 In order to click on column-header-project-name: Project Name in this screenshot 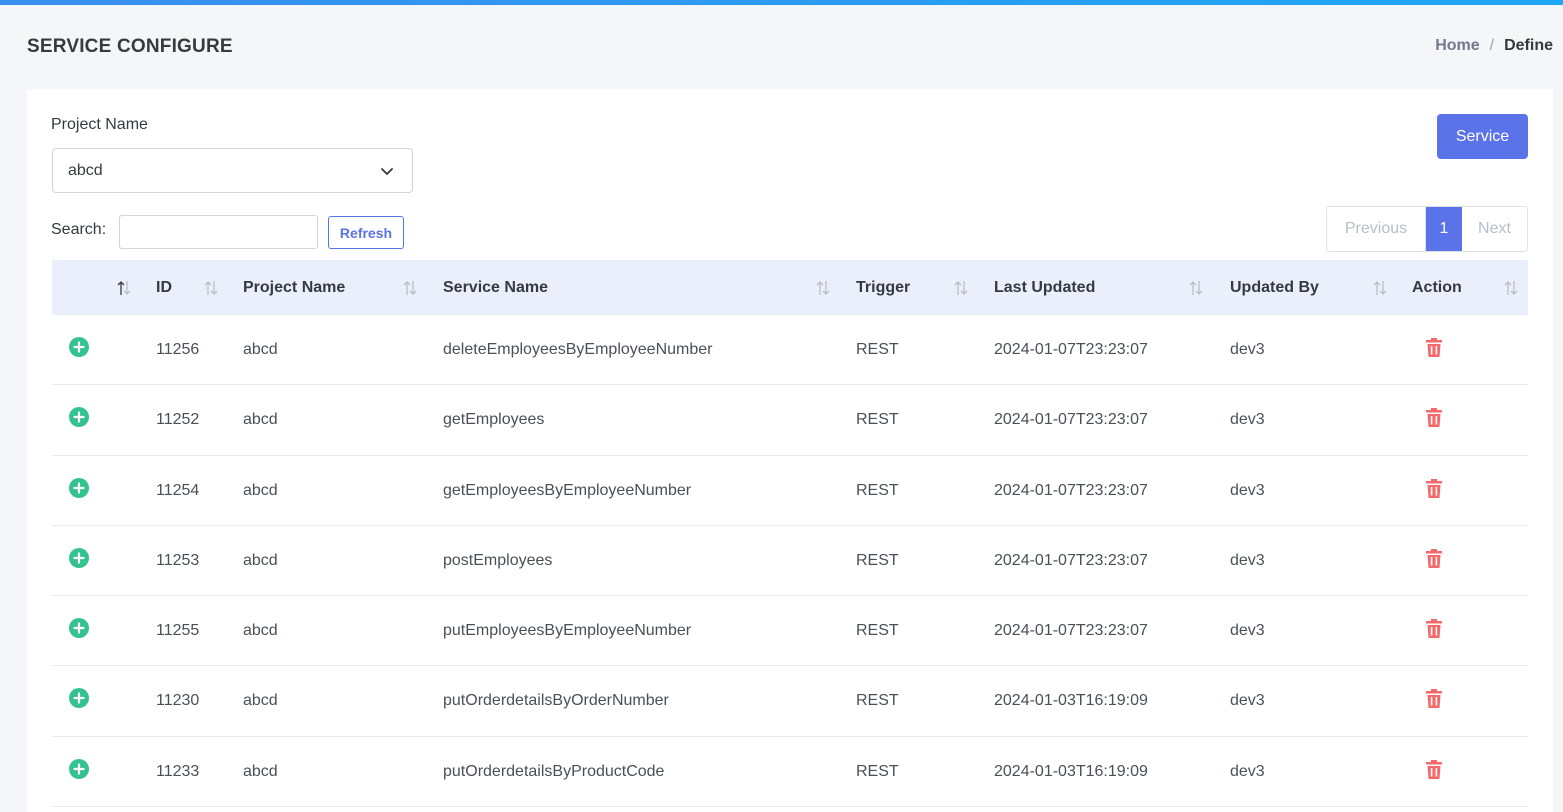, I will do `click(294, 287)`.